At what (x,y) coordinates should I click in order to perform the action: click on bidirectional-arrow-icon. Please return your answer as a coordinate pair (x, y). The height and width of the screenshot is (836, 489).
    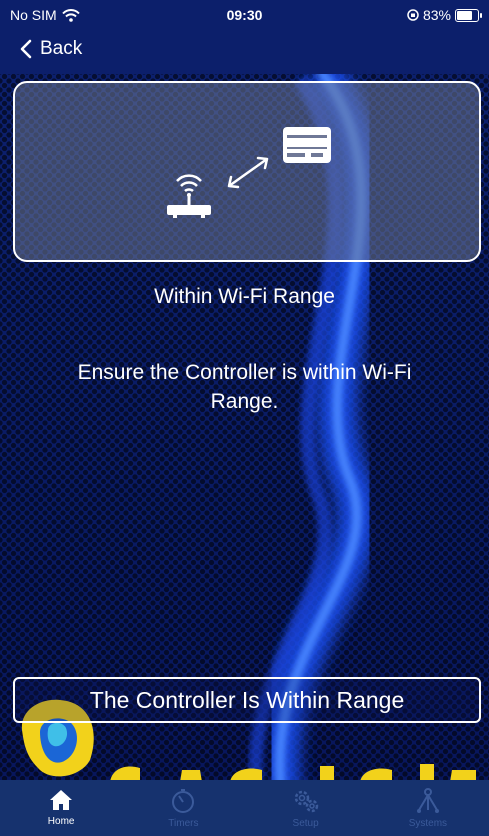
    Looking at the image, I should click on (248, 172).